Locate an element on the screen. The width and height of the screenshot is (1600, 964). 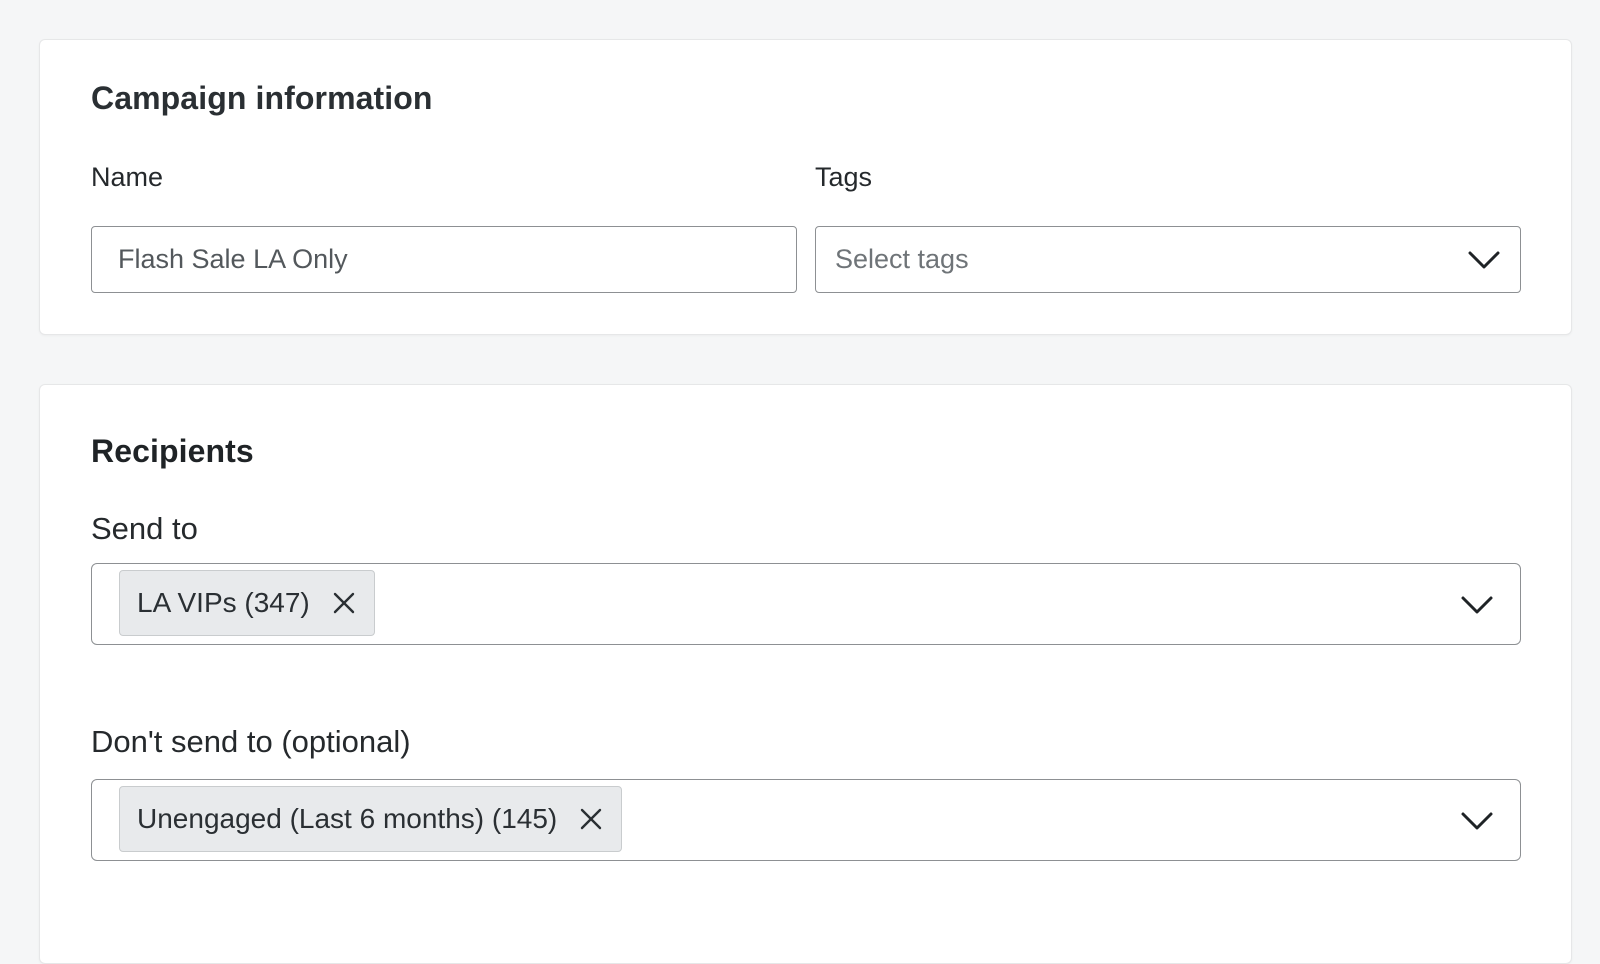
tags-placeholder: Select tags is located at coordinates (902, 259).